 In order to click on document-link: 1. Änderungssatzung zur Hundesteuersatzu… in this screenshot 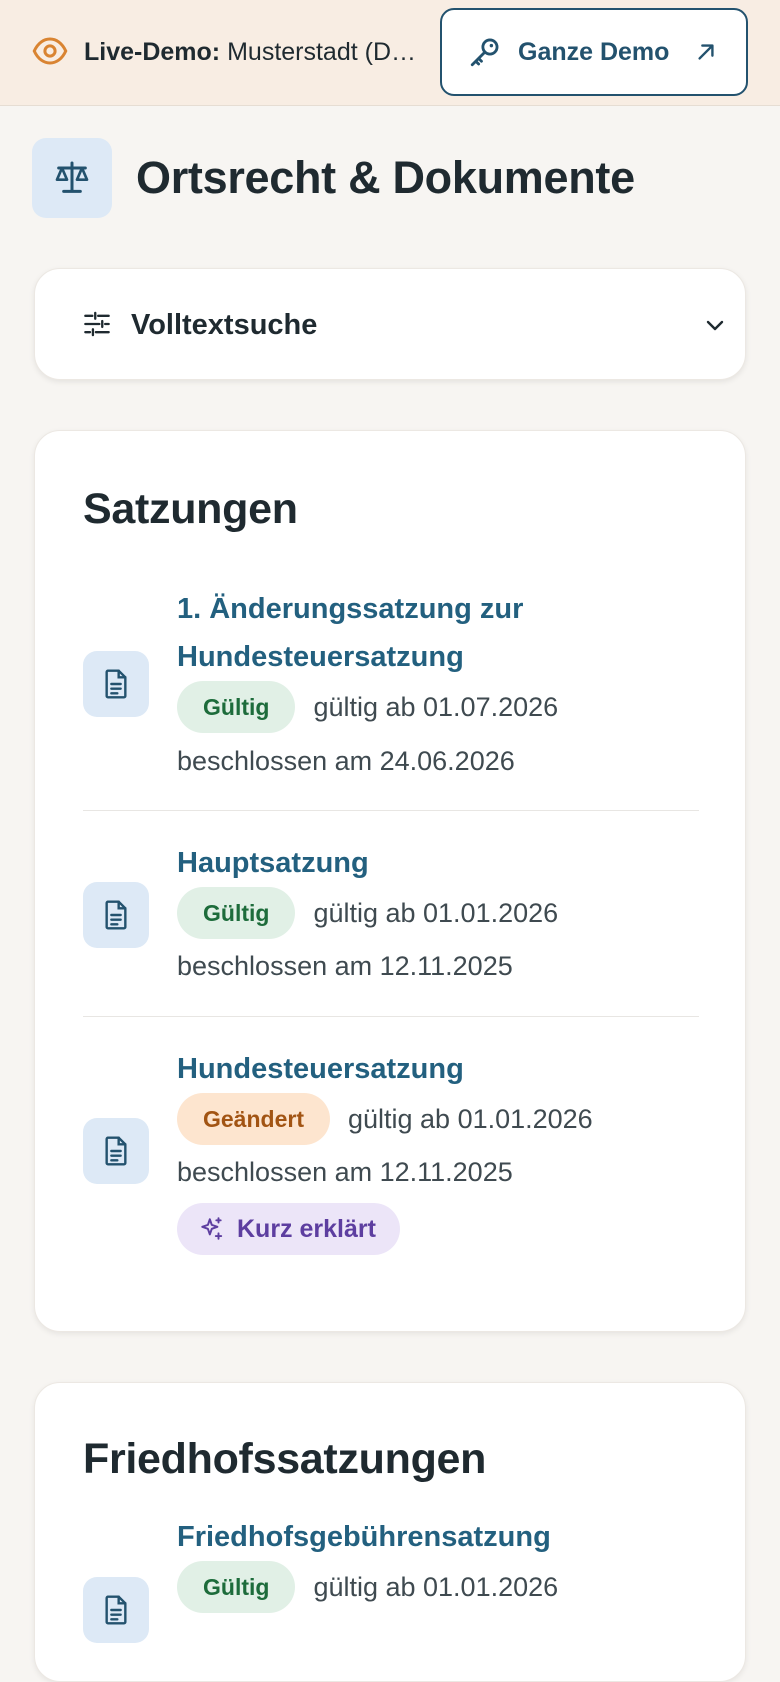, I will do `click(350, 633)`.